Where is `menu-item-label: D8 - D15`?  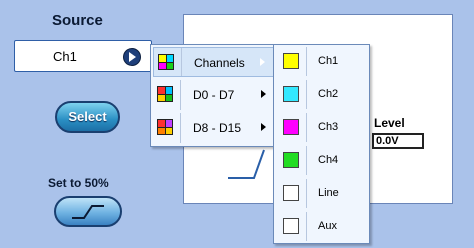 menu-item-label: D8 - D15 is located at coordinates (217, 128).